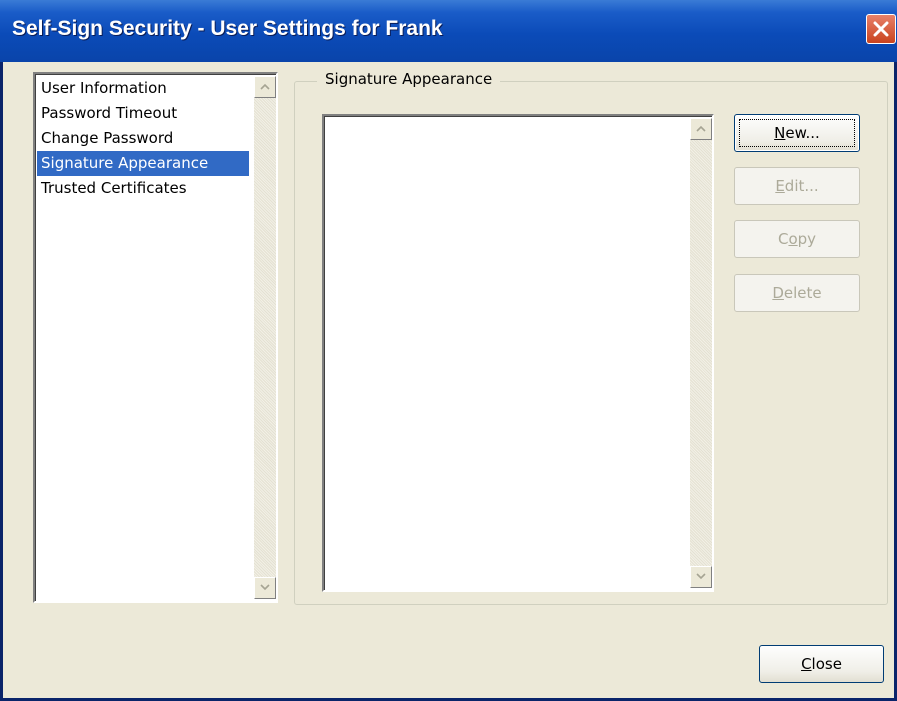  Describe the element at coordinates (143, 113) in the screenshot. I see `category-item-password-timeout: Password Timeout` at that location.